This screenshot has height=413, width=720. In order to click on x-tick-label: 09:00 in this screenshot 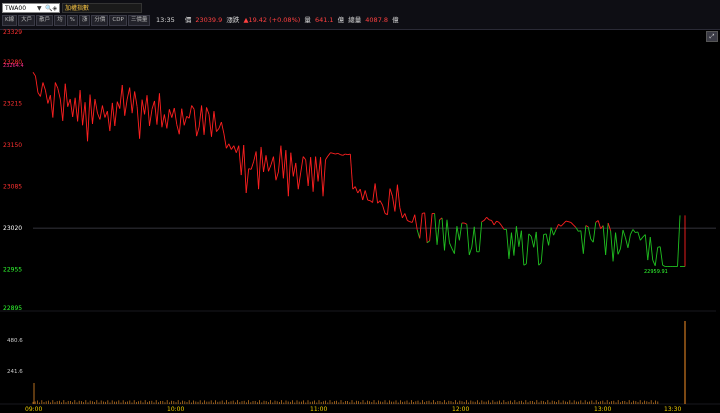, I will do `click(33, 409)`.